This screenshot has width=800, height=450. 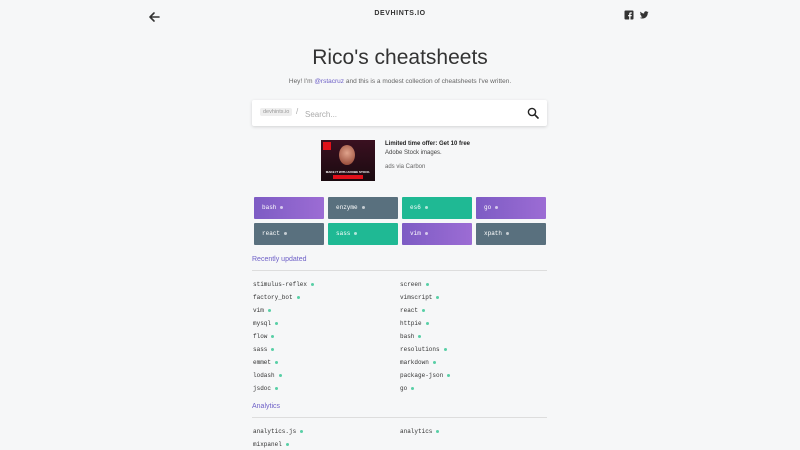 I want to click on list-item-label: react, so click(x=409, y=310).